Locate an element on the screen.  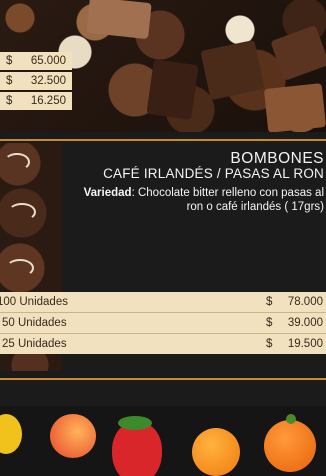
strawberry-shape is located at coordinates (137, 449).